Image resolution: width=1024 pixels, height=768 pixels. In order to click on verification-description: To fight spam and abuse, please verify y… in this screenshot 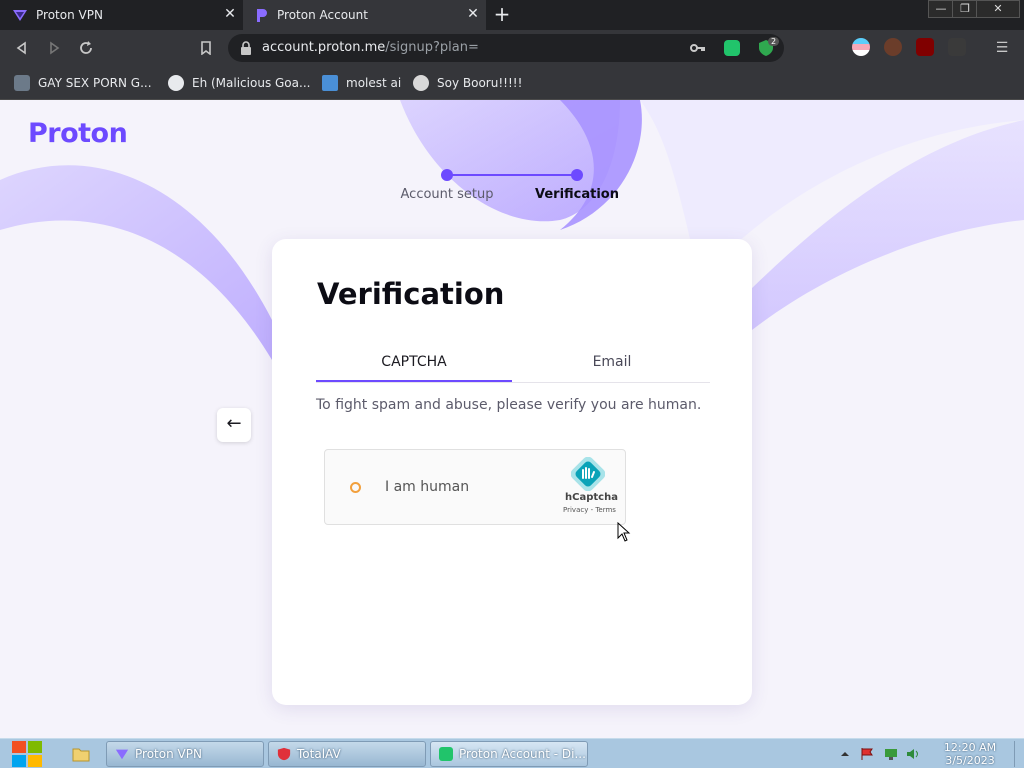, I will do `click(509, 405)`.